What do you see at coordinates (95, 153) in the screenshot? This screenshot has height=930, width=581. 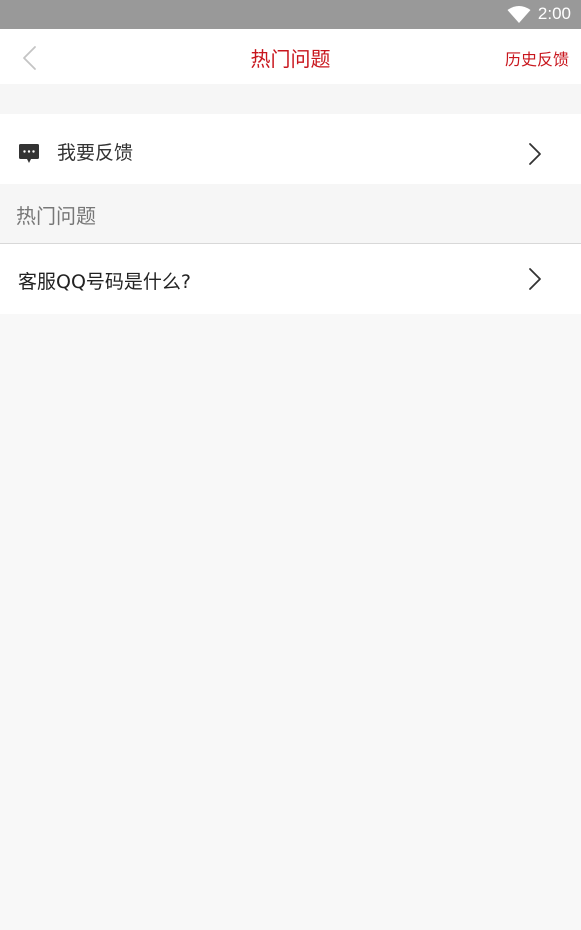 I see `feedback-label: 我要反馈` at bounding box center [95, 153].